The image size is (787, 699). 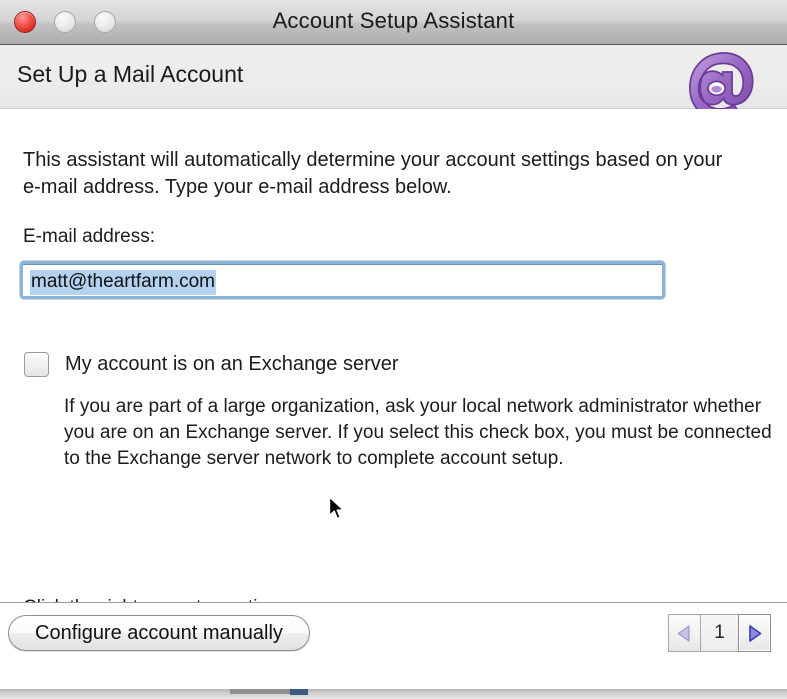 I want to click on bottom-edge-notch, so click(x=260, y=691).